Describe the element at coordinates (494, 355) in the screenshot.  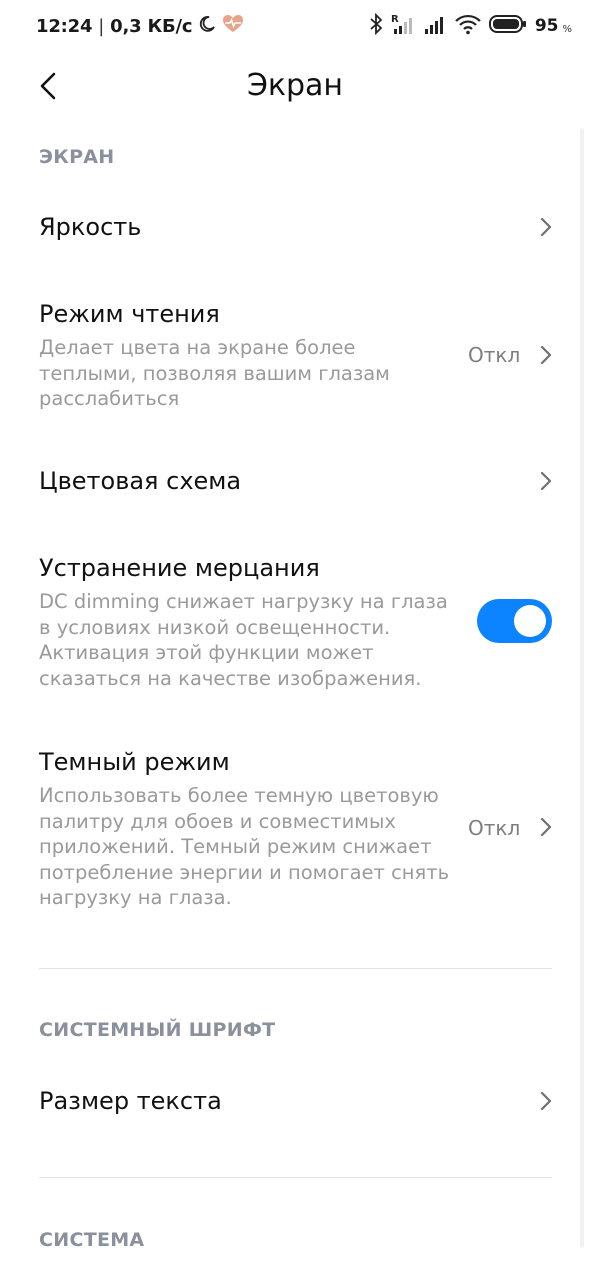
I see `setting-reading-mode-value: Откл` at that location.